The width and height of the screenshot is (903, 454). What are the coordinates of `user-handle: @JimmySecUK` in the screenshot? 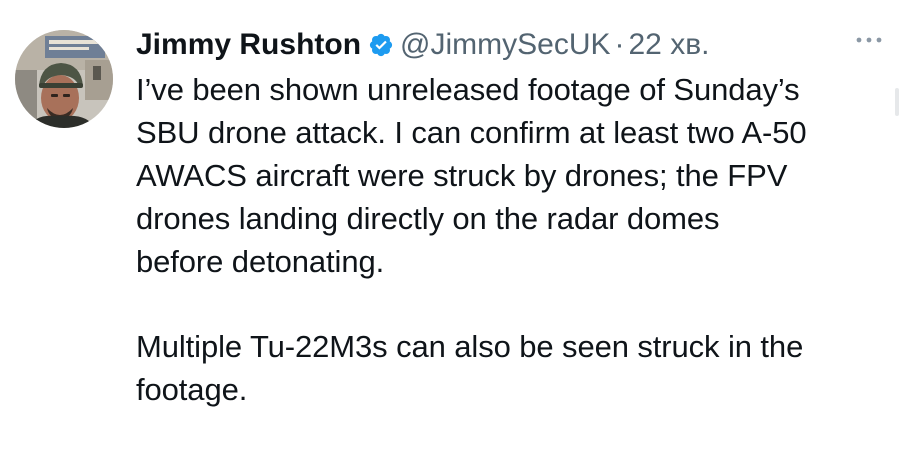 It's located at (505, 45).